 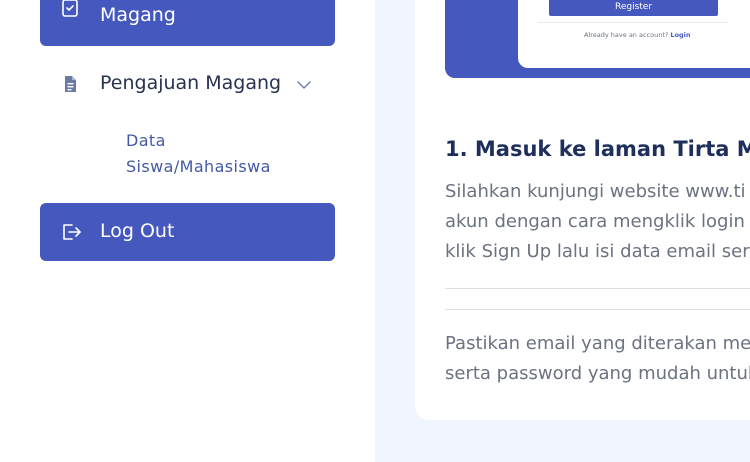 I want to click on account-text: Already have an account?, so click(x=626, y=35).